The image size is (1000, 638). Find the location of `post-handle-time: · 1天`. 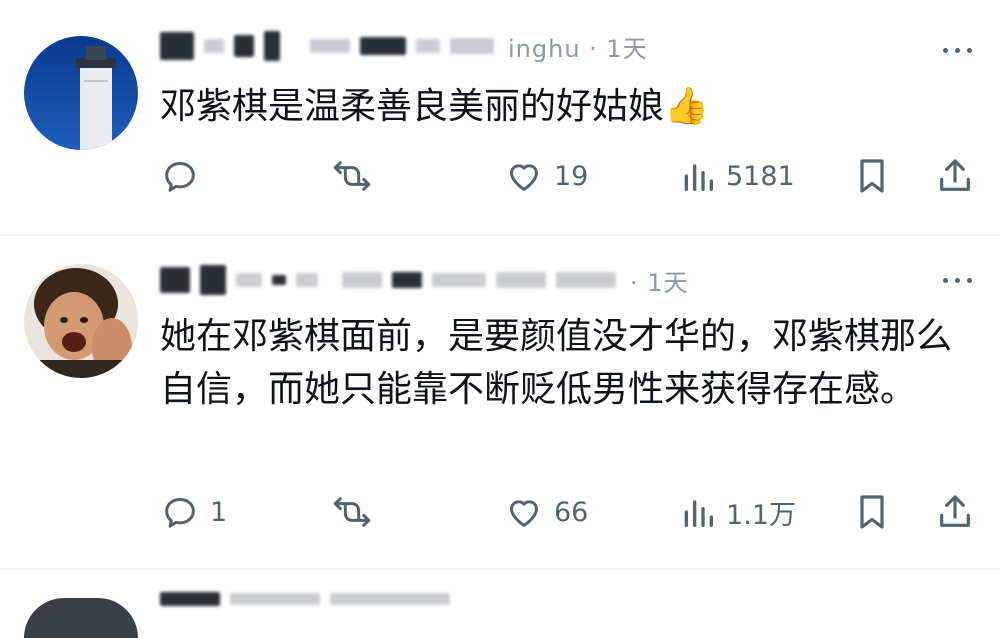

post-handle-time: · 1天 is located at coordinates (659, 282).